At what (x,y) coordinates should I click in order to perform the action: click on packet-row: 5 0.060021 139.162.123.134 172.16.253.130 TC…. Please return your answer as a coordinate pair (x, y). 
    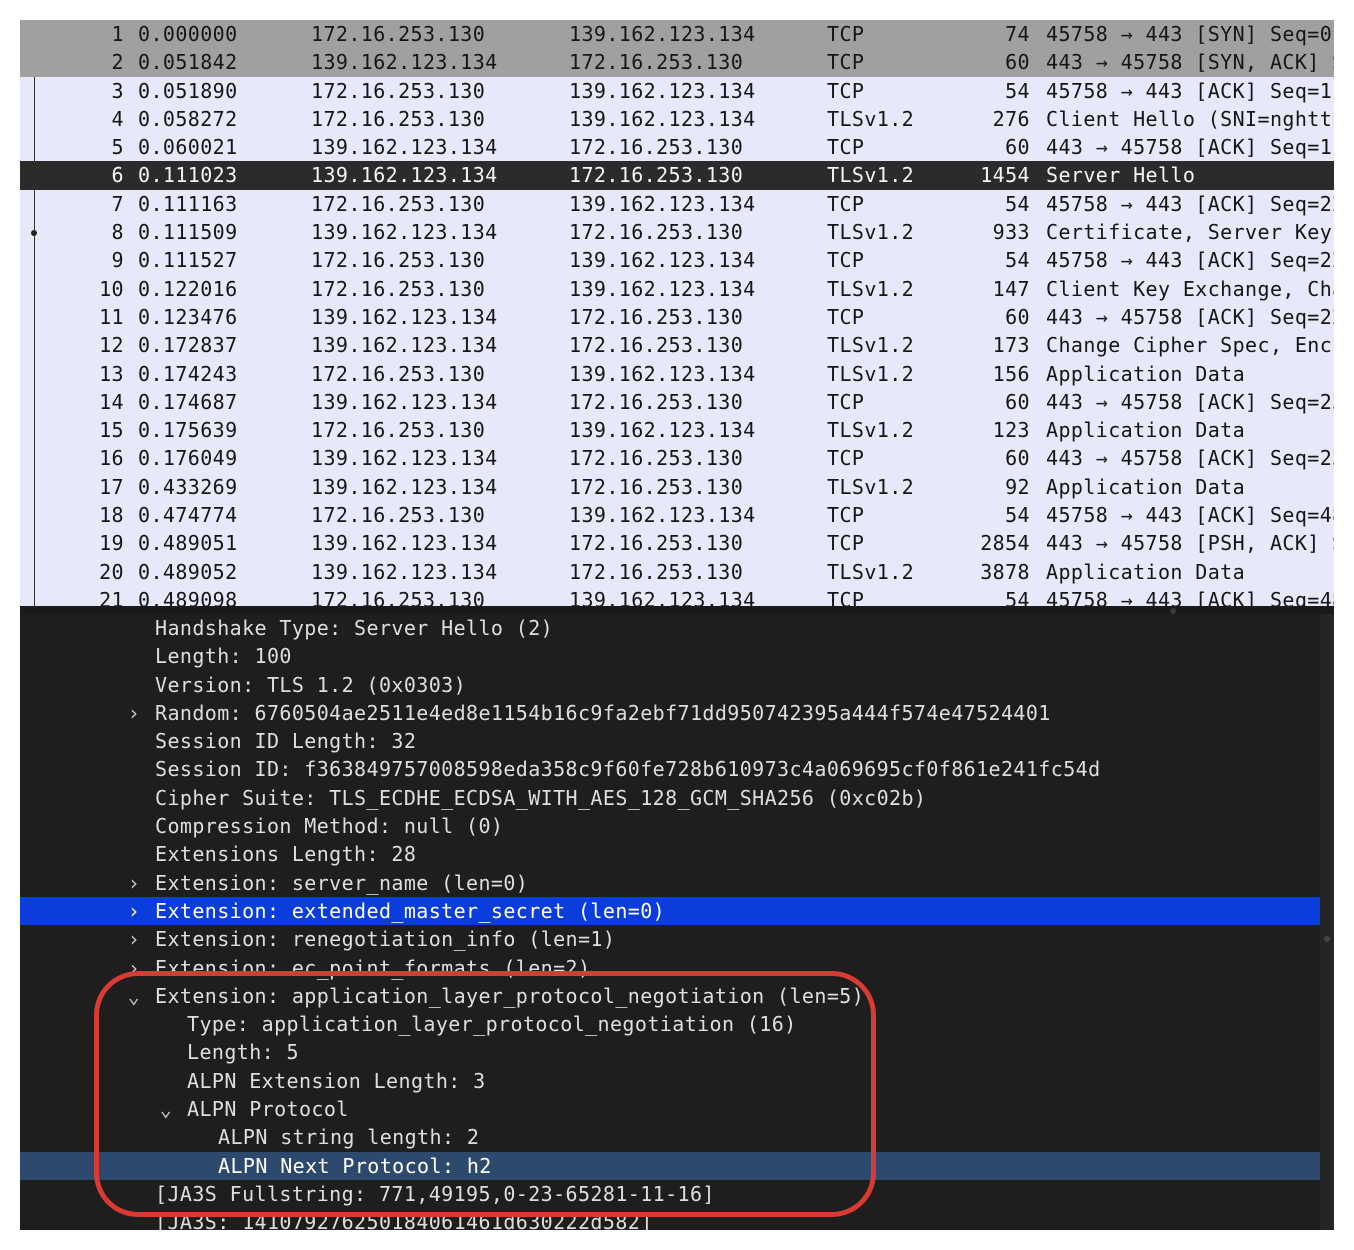
    Looking at the image, I should click on (677, 147).